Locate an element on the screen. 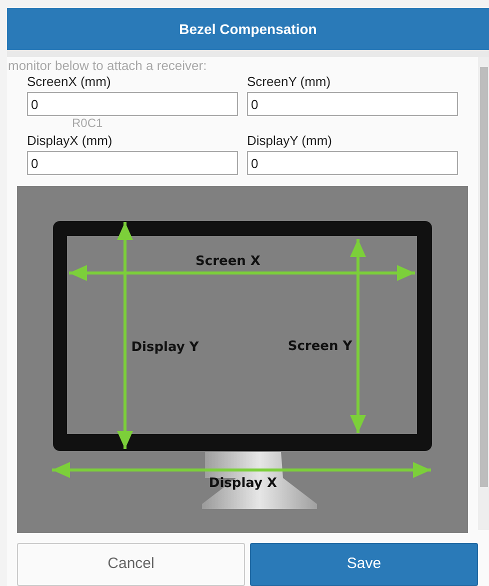 The height and width of the screenshot is (586, 489). background-cell-text: R0C1 is located at coordinates (88, 123).